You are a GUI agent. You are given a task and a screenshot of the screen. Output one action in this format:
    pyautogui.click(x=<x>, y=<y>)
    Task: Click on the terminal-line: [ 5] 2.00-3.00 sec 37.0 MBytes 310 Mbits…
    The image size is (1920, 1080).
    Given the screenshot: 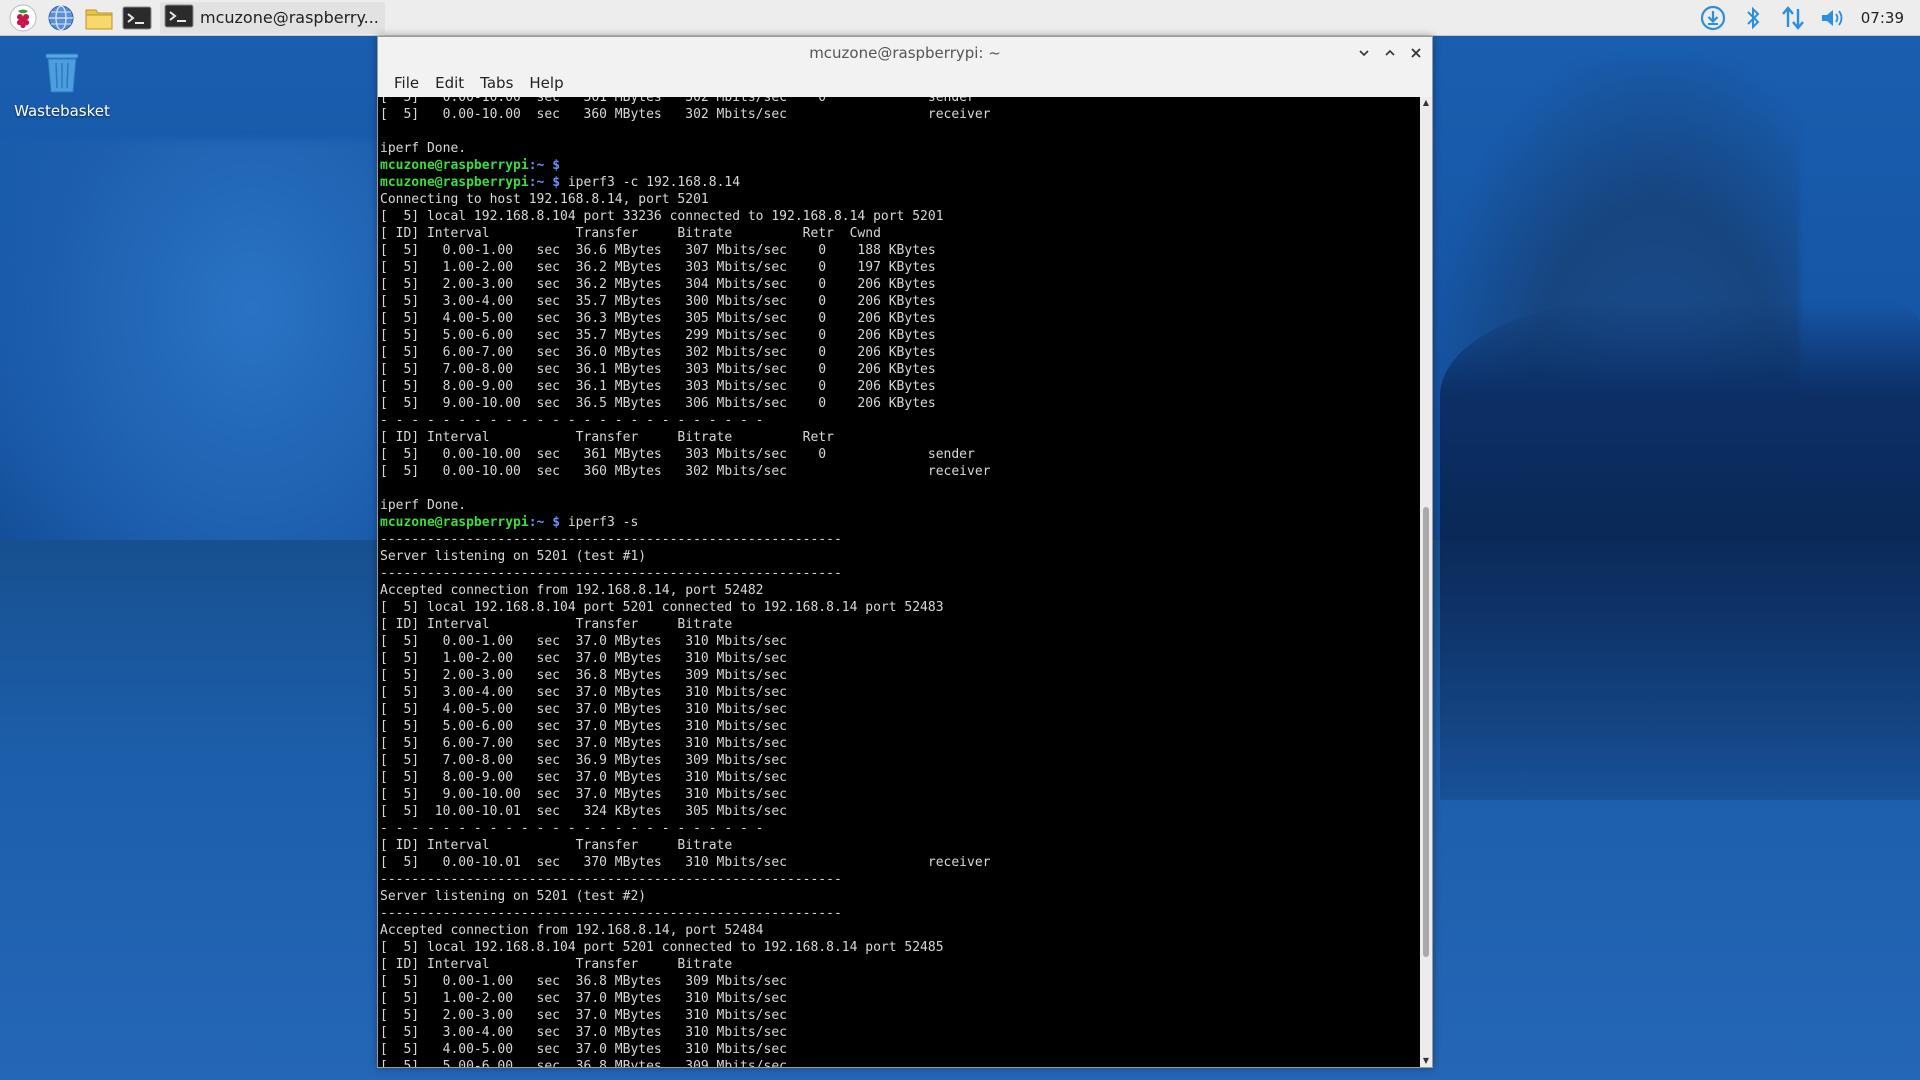 What is the action you would take?
    pyautogui.click(x=583, y=1015)
    